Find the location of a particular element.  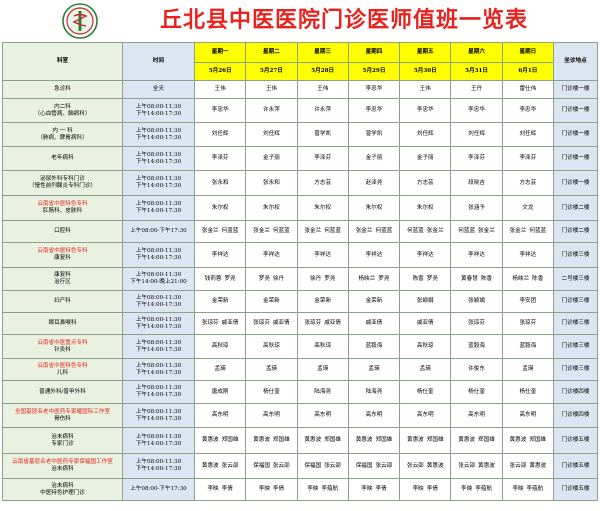

doctor-name: 王伟 is located at coordinates (425, 89).